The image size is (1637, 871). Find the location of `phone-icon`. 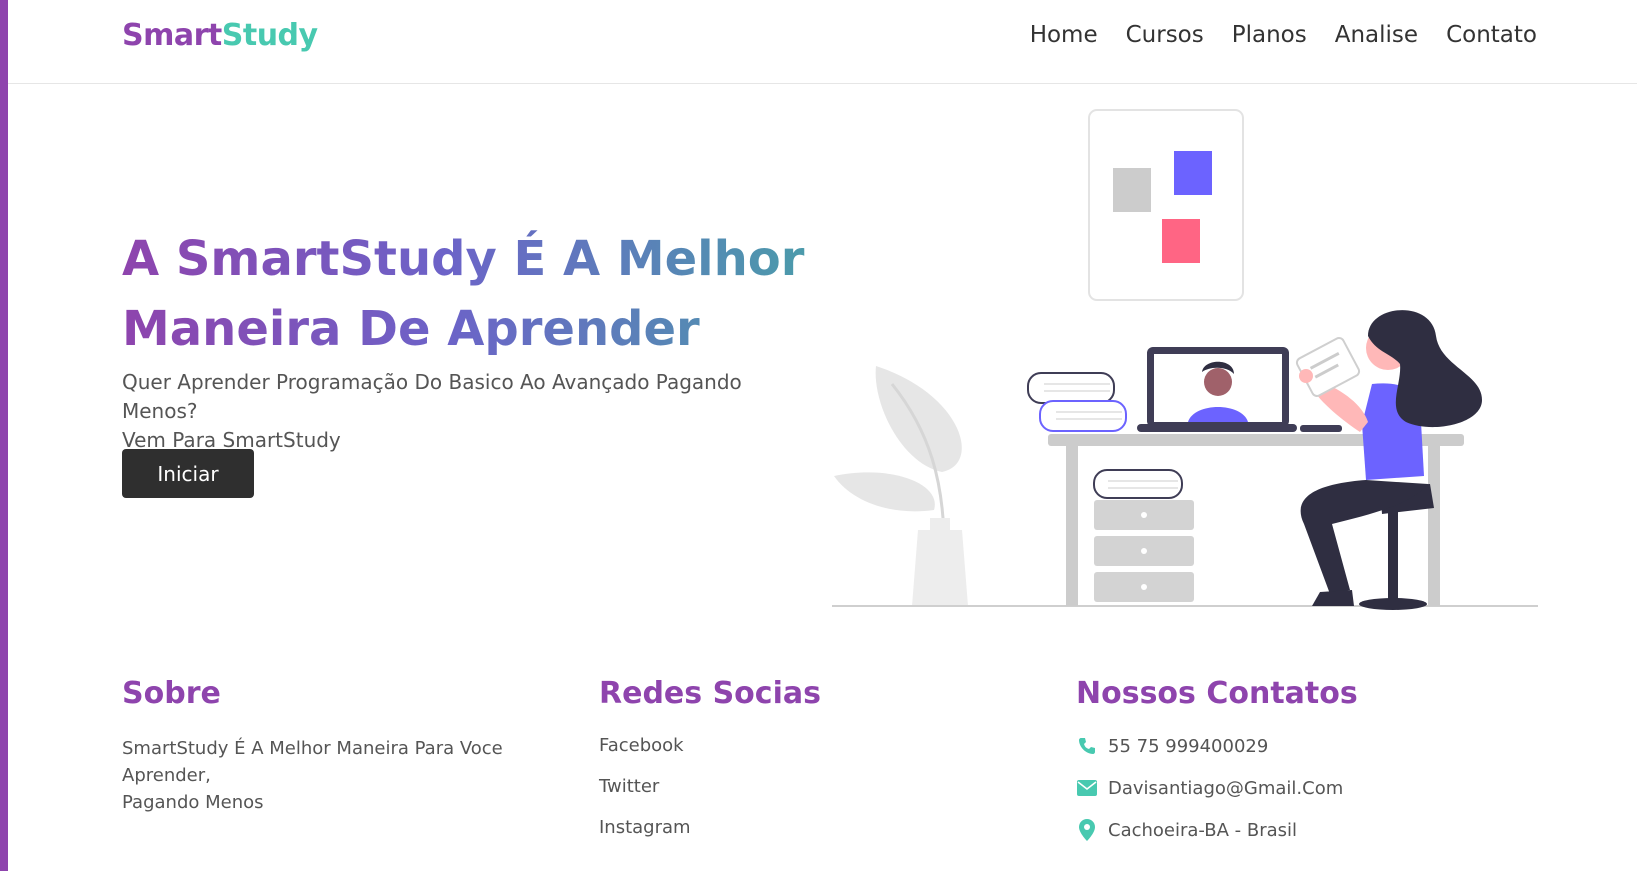

phone-icon is located at coordinates (1087, 746).